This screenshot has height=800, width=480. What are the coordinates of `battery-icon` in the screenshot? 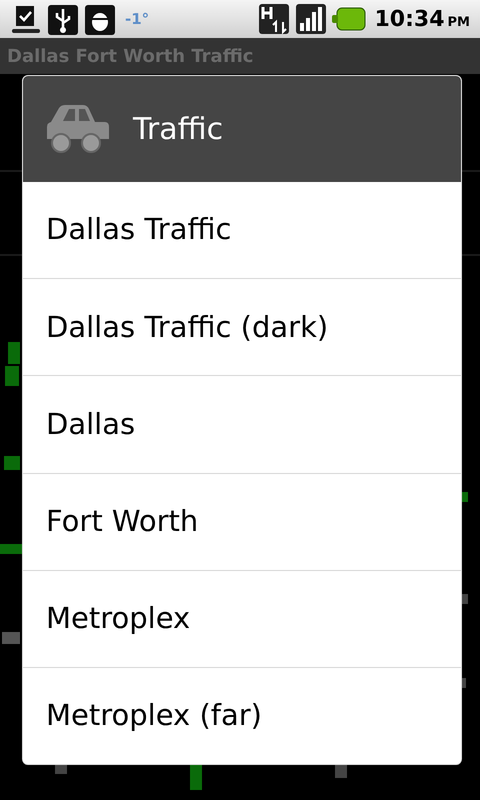 It's located at (349, 19).